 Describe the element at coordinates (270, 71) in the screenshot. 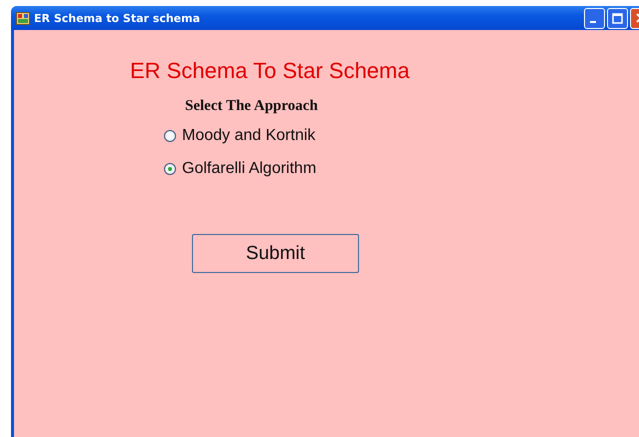

I see `form-heading: ER Schema To Star Schema` at that location.